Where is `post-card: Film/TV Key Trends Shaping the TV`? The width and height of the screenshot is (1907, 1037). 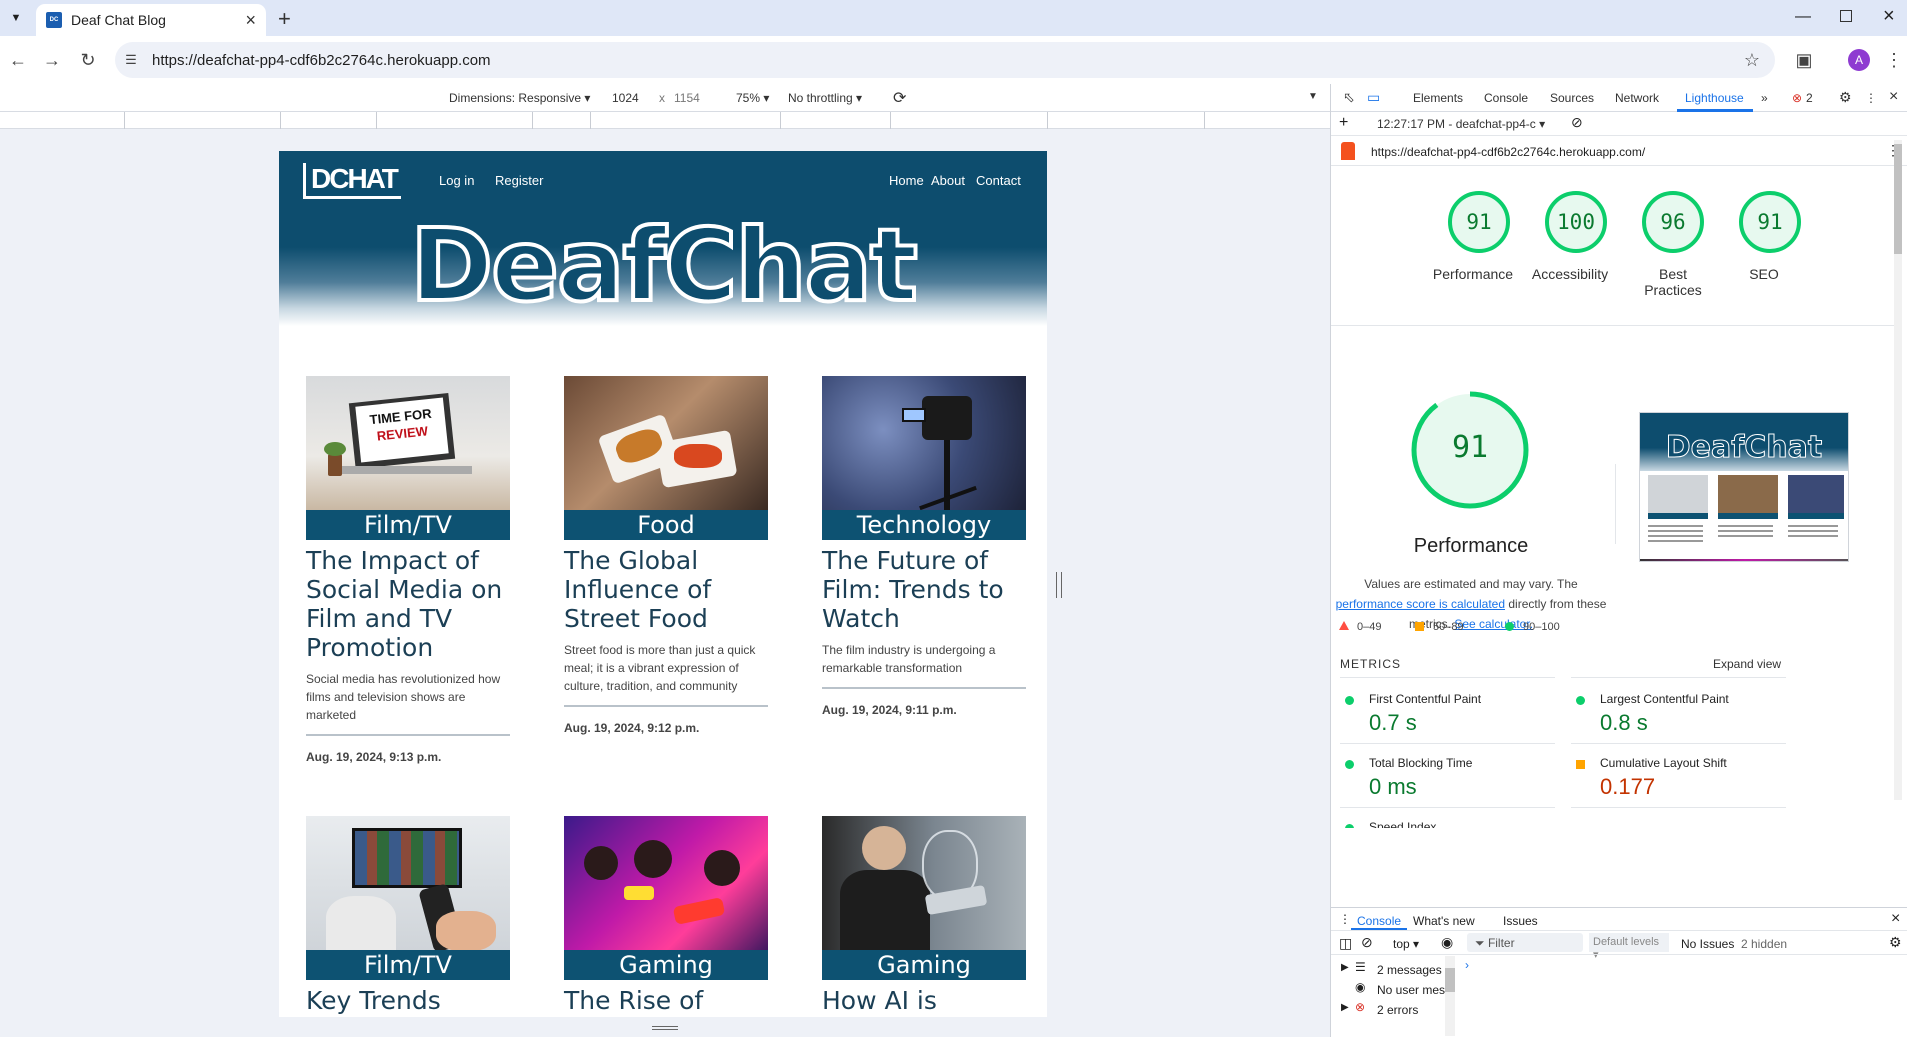 post-card: Film/TV Key Trends Shaping the TV is located at coordinates (408, 916).